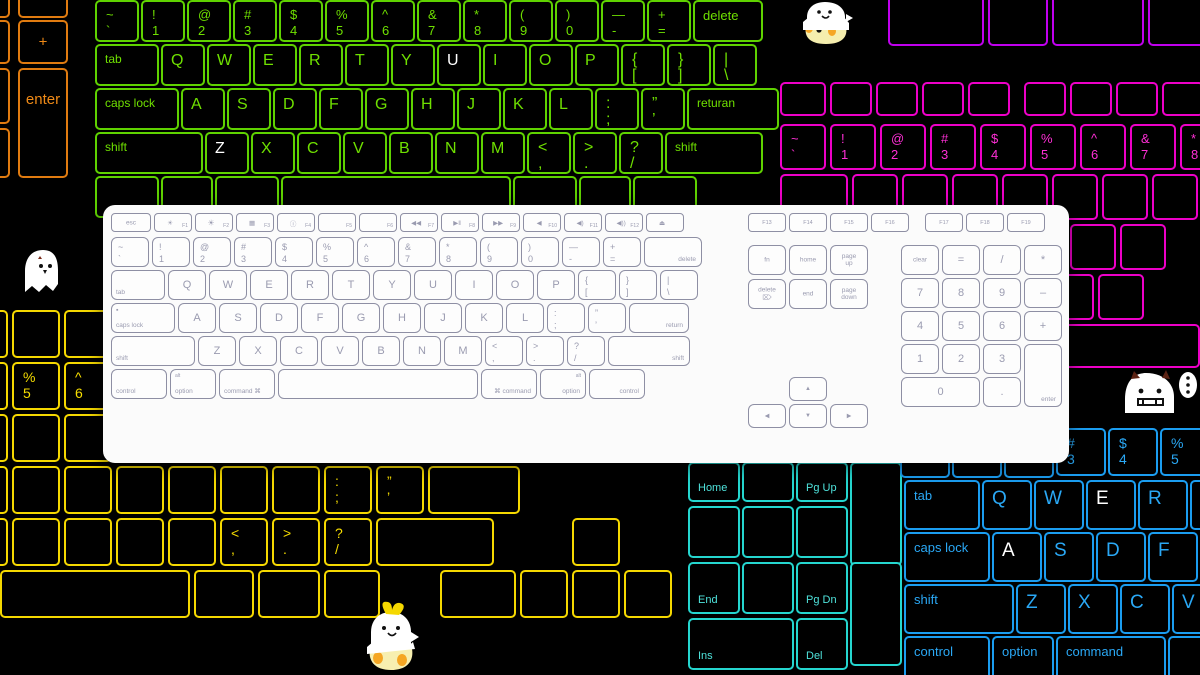  I want to click on key-s9: >., so click(595, 153).